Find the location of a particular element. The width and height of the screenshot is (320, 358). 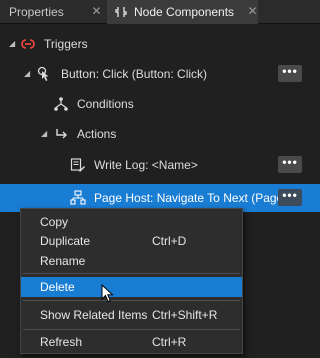

tab-node-components-label: Node Components is located at coordinates (184, 12).